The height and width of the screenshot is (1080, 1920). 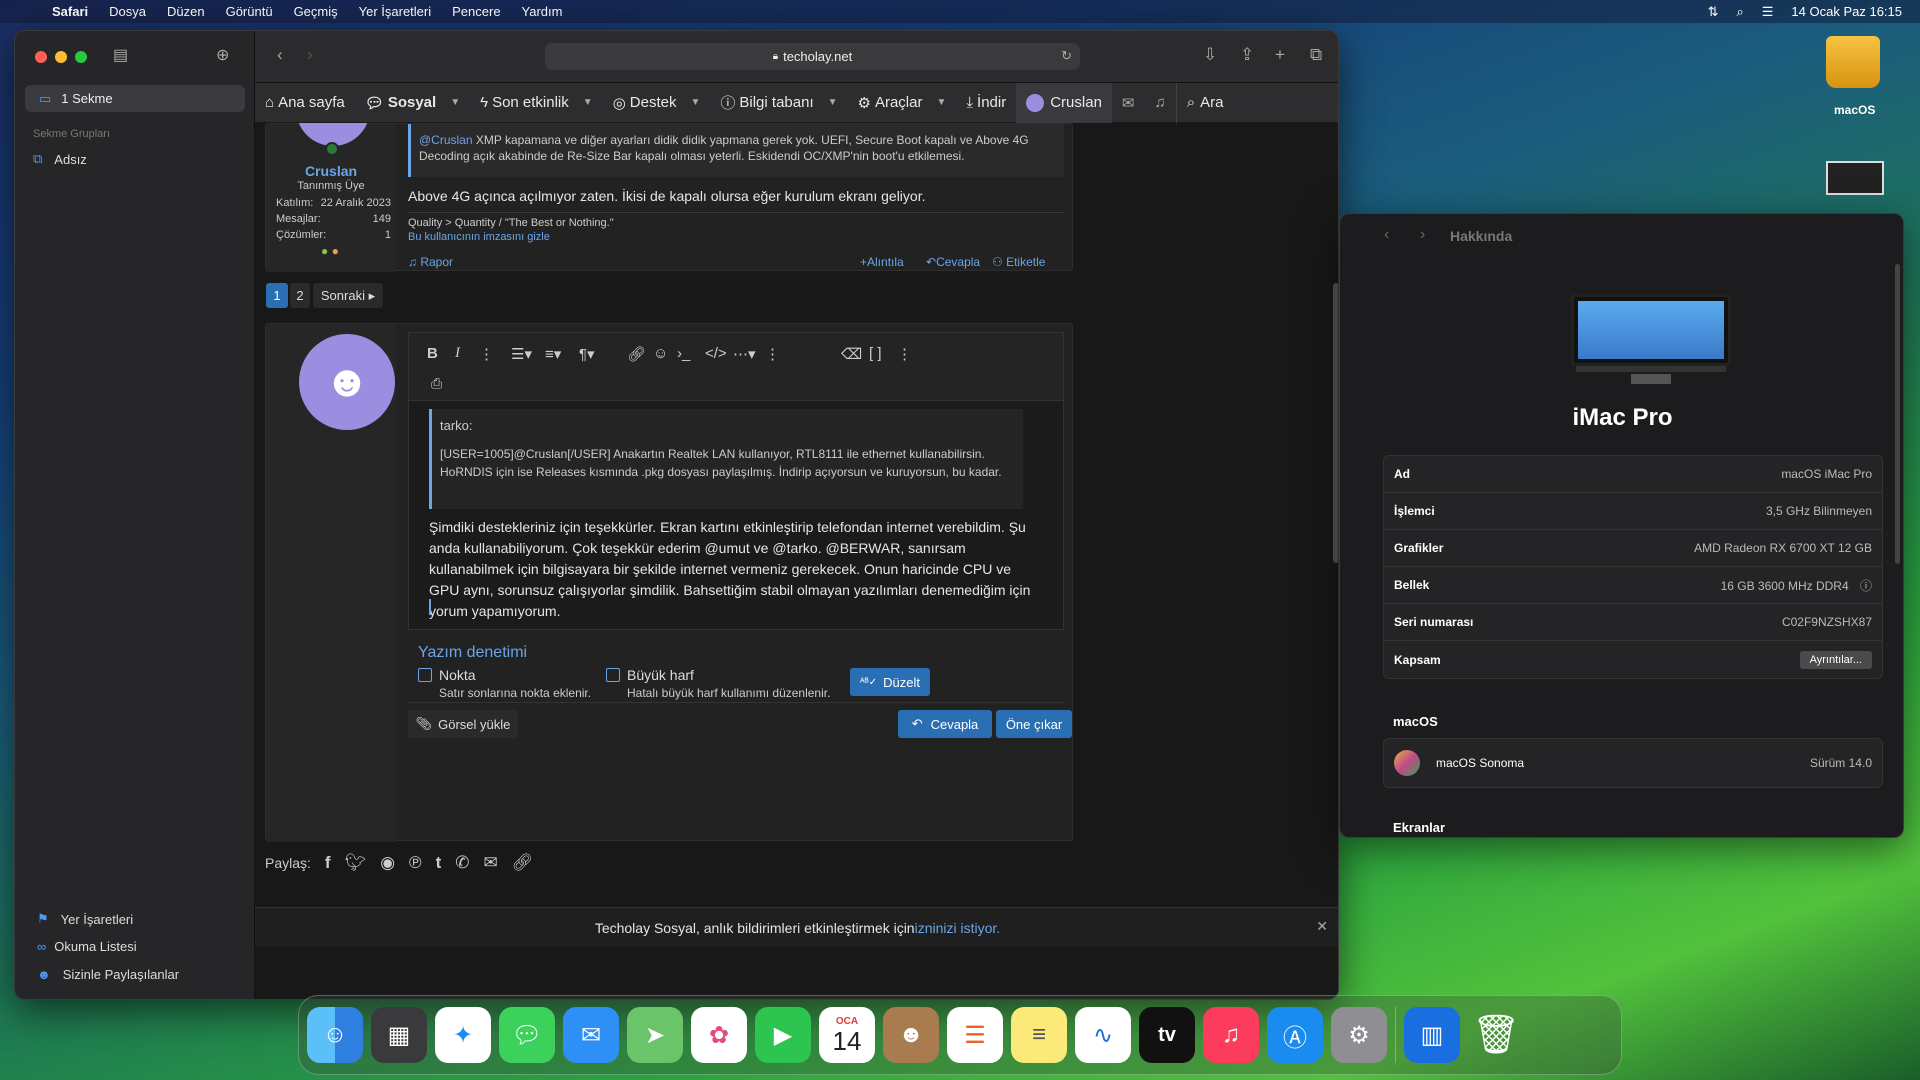 I want to click on url-bar: 🔒︎ techolay.net ↻, so click(x=812, y=56).